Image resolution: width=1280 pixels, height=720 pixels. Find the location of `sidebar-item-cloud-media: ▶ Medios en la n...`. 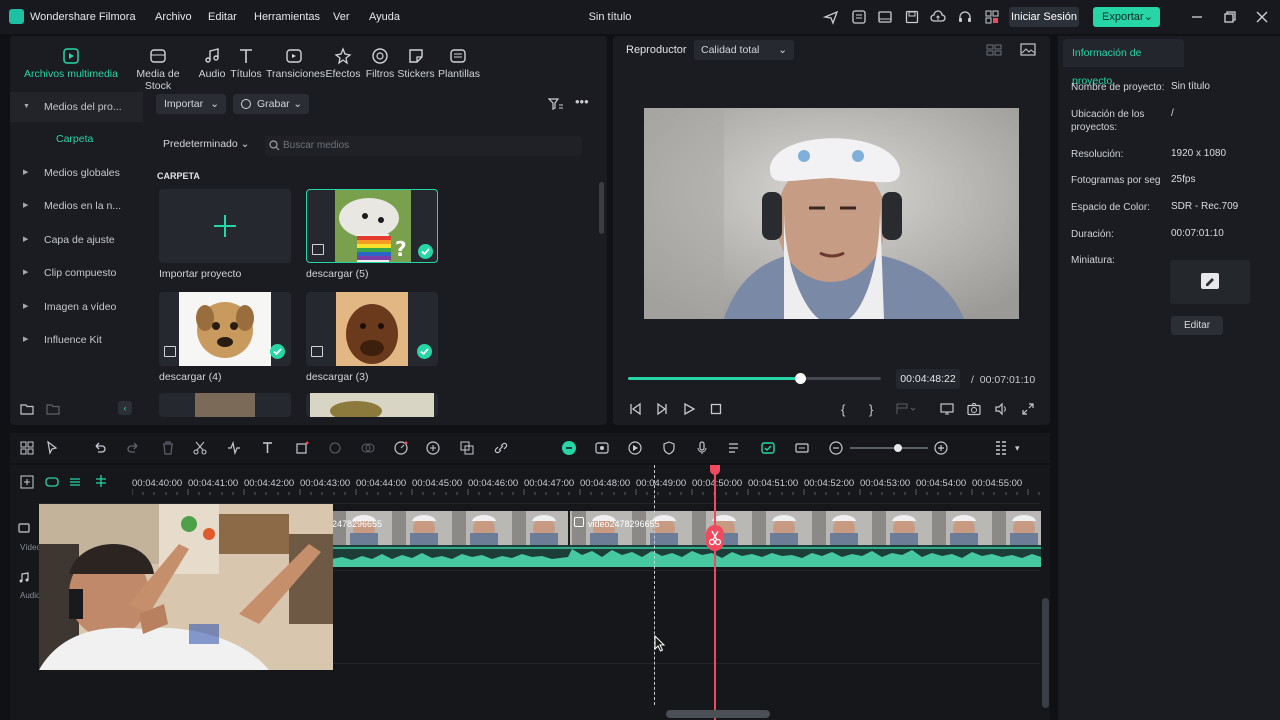

sidebar-item-cloud-media: ▶ Medios en la n... is located at coordinates (76, 206).